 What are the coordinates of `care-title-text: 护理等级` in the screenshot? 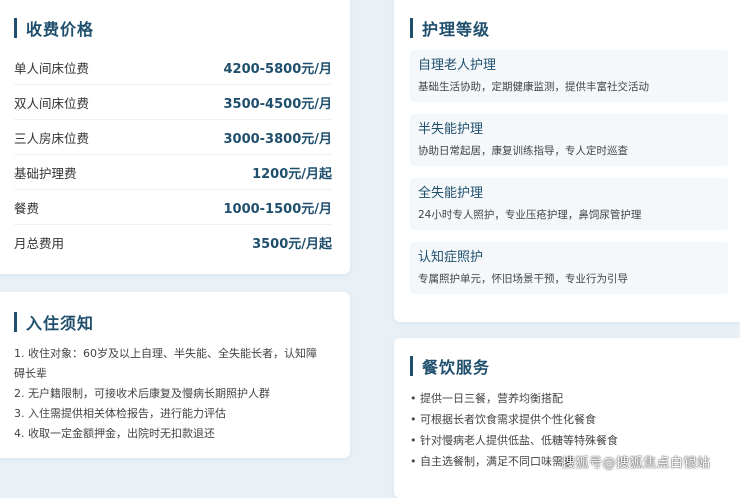 It's located at (456, 29).